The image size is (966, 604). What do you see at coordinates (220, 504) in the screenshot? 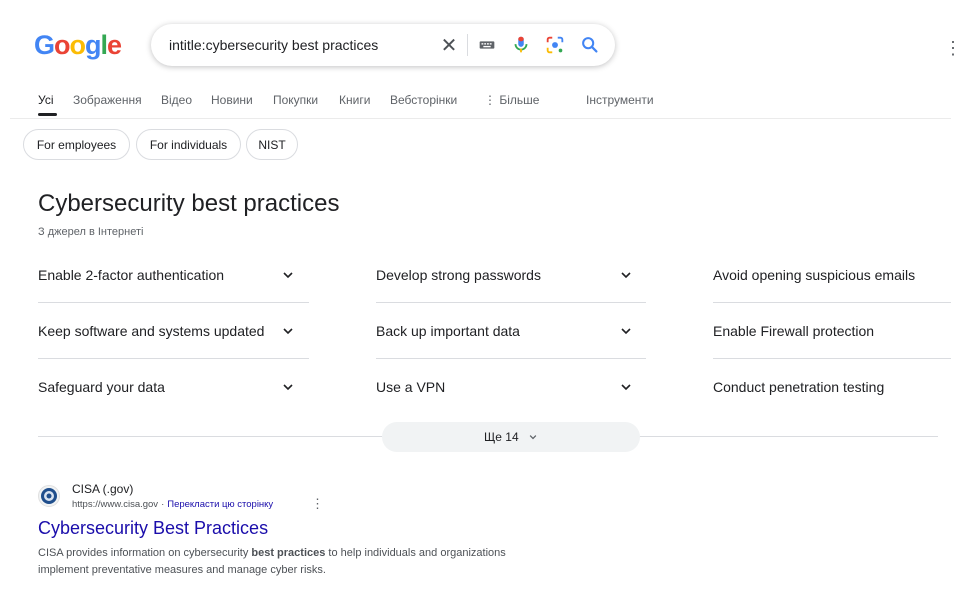
I see `translate-link: Перекласти цю сторінку` at bounding box center [220, 504].